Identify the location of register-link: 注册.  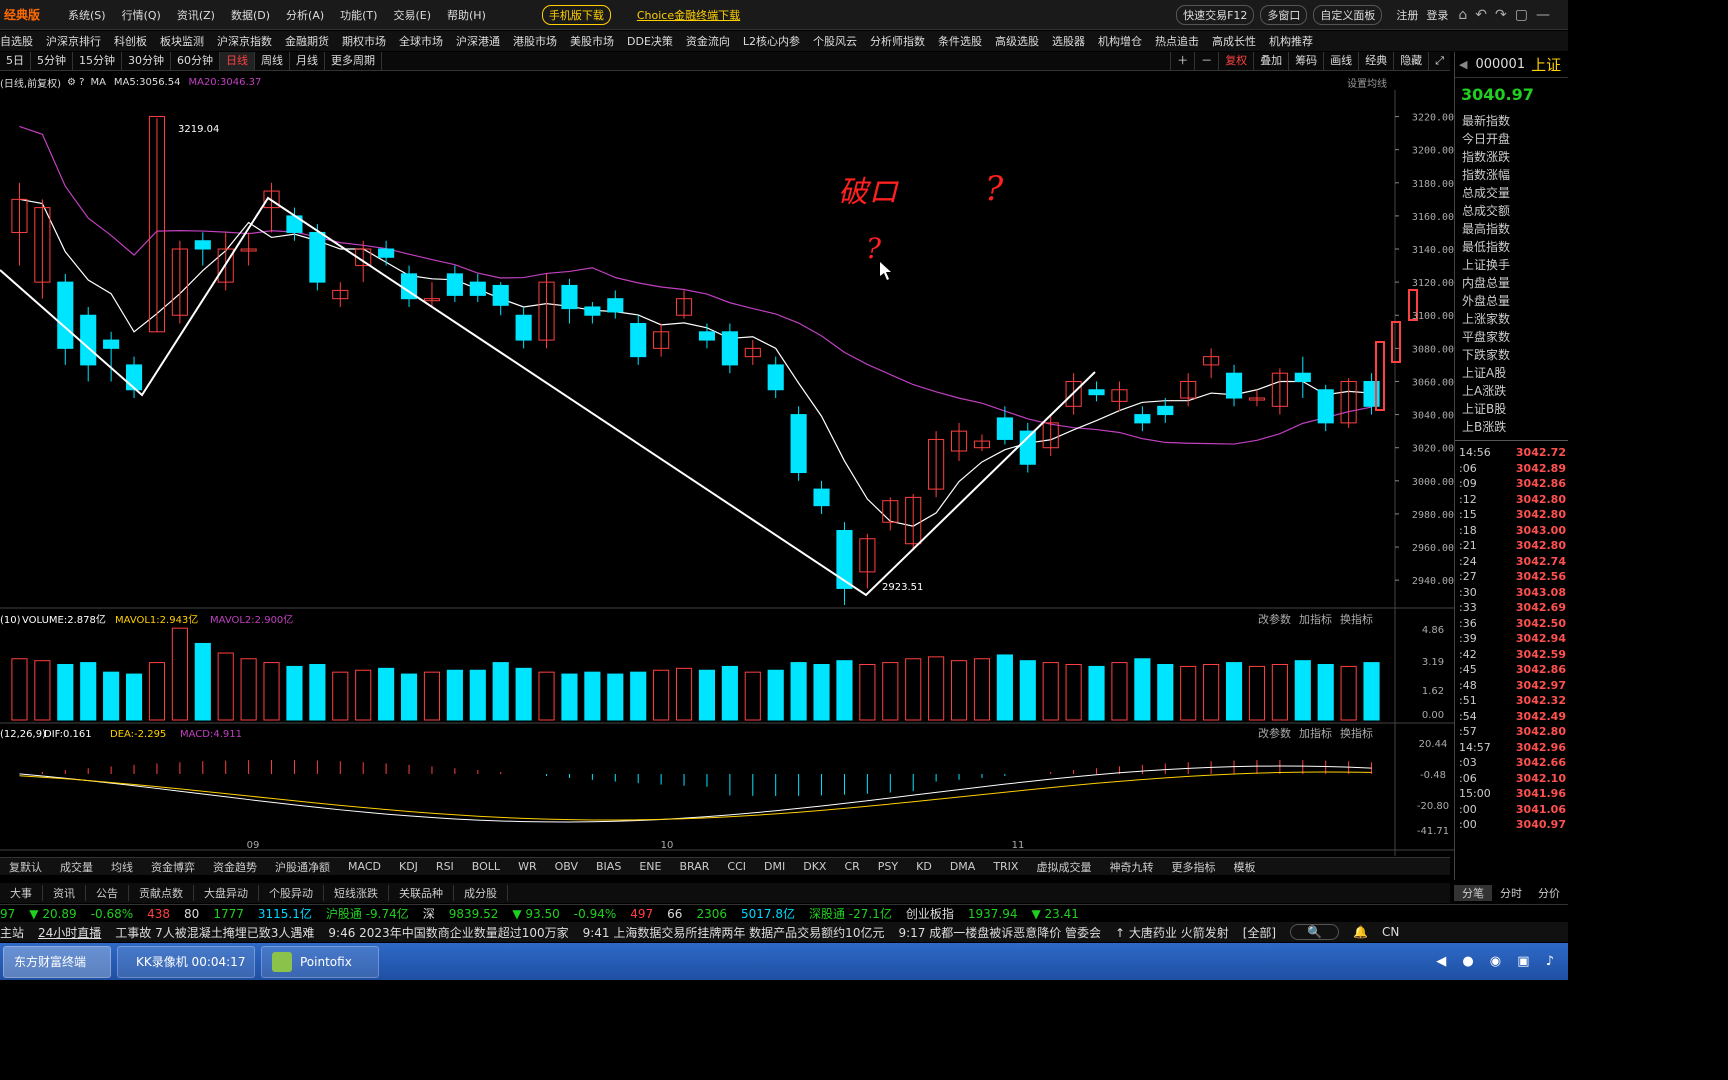
(1407, 15).